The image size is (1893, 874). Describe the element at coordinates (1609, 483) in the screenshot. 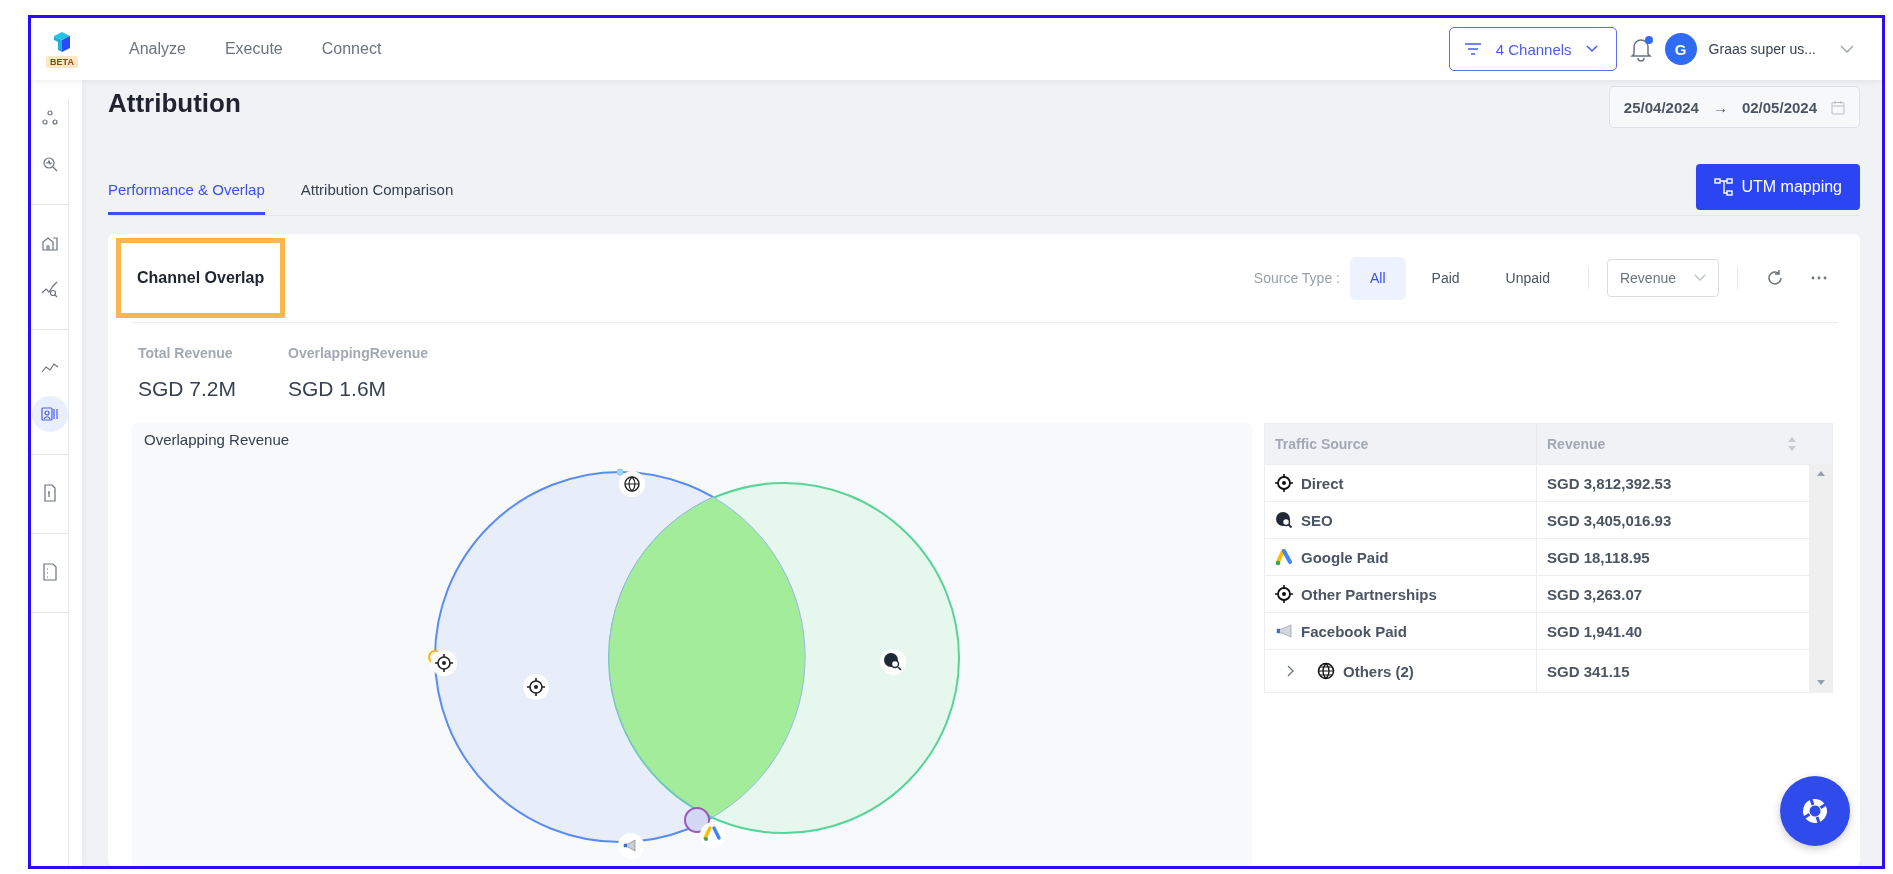

I see `table-cell-text: SGD 3,812,392.53` at that location.